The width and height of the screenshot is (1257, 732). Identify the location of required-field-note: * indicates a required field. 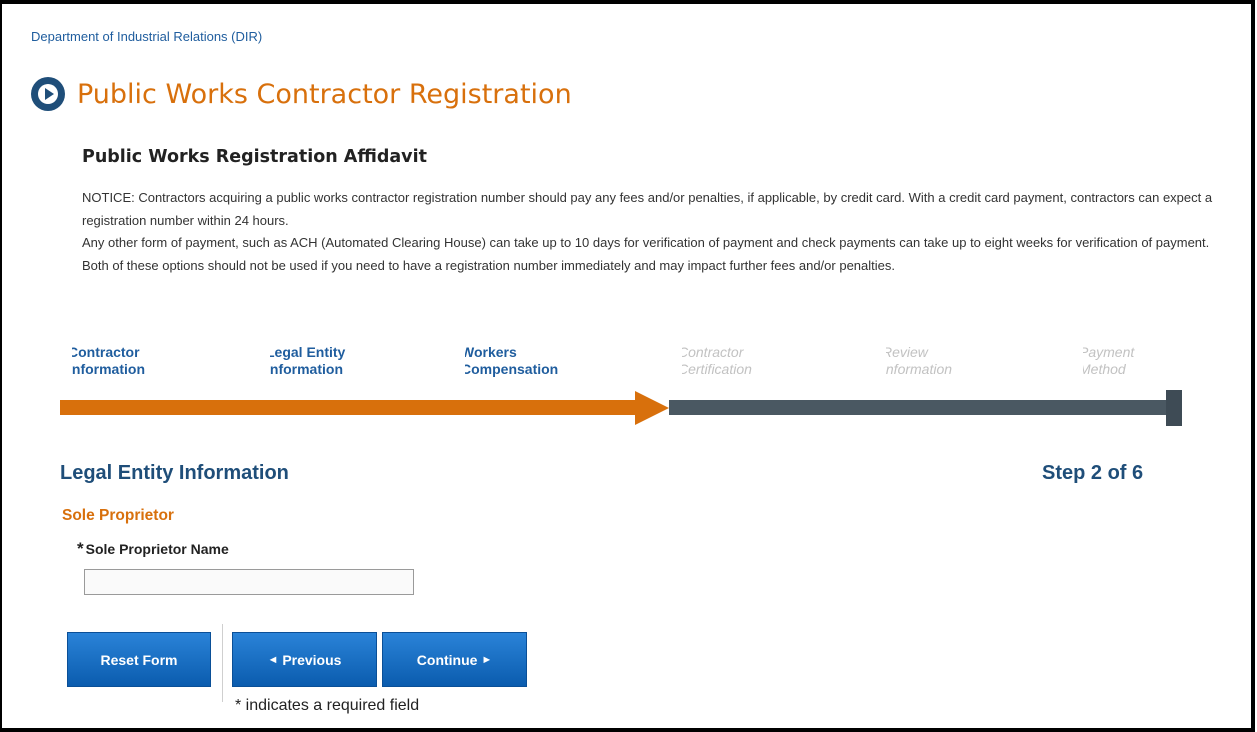
(327, 705).